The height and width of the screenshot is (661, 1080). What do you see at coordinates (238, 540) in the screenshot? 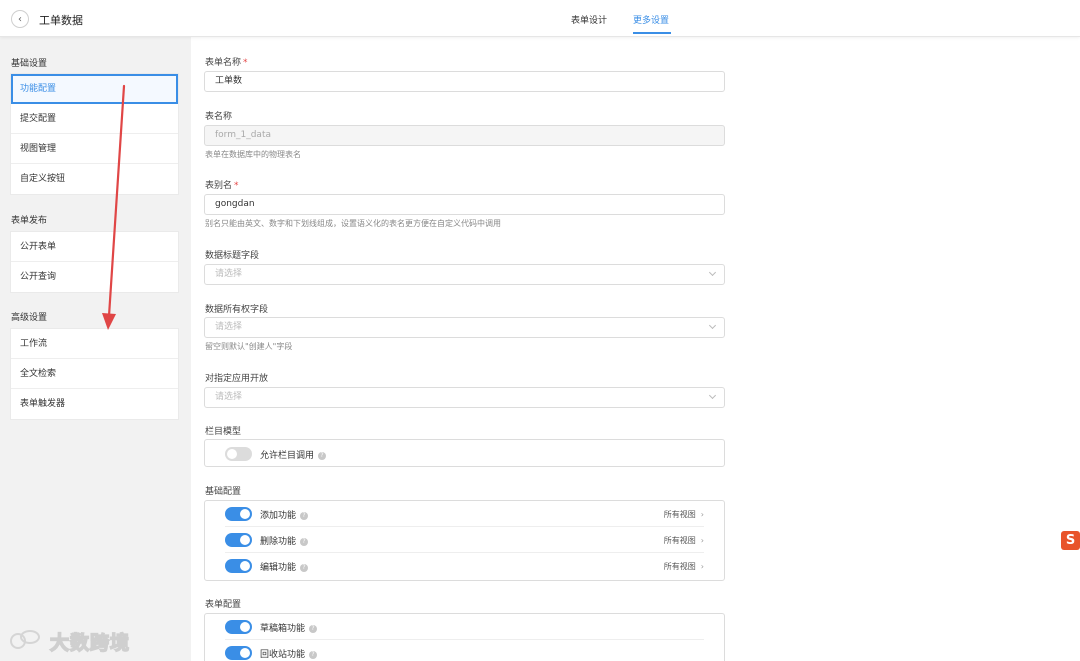
I see `delete-function-toggle` at bounding box center [238, 540].